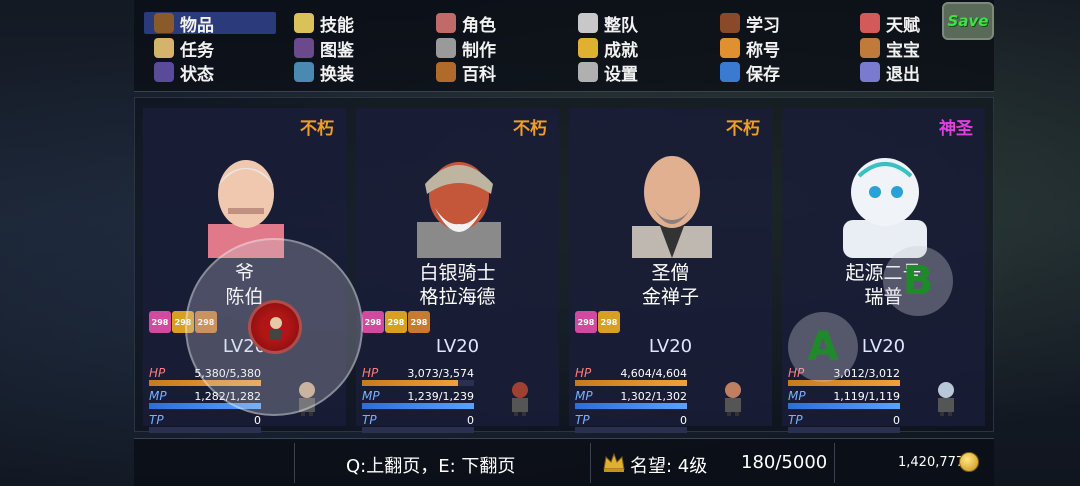 The width and height of the screenshot is (1080, 486). I want to click on menu-item-scroll: 任务, so click(179, 49).